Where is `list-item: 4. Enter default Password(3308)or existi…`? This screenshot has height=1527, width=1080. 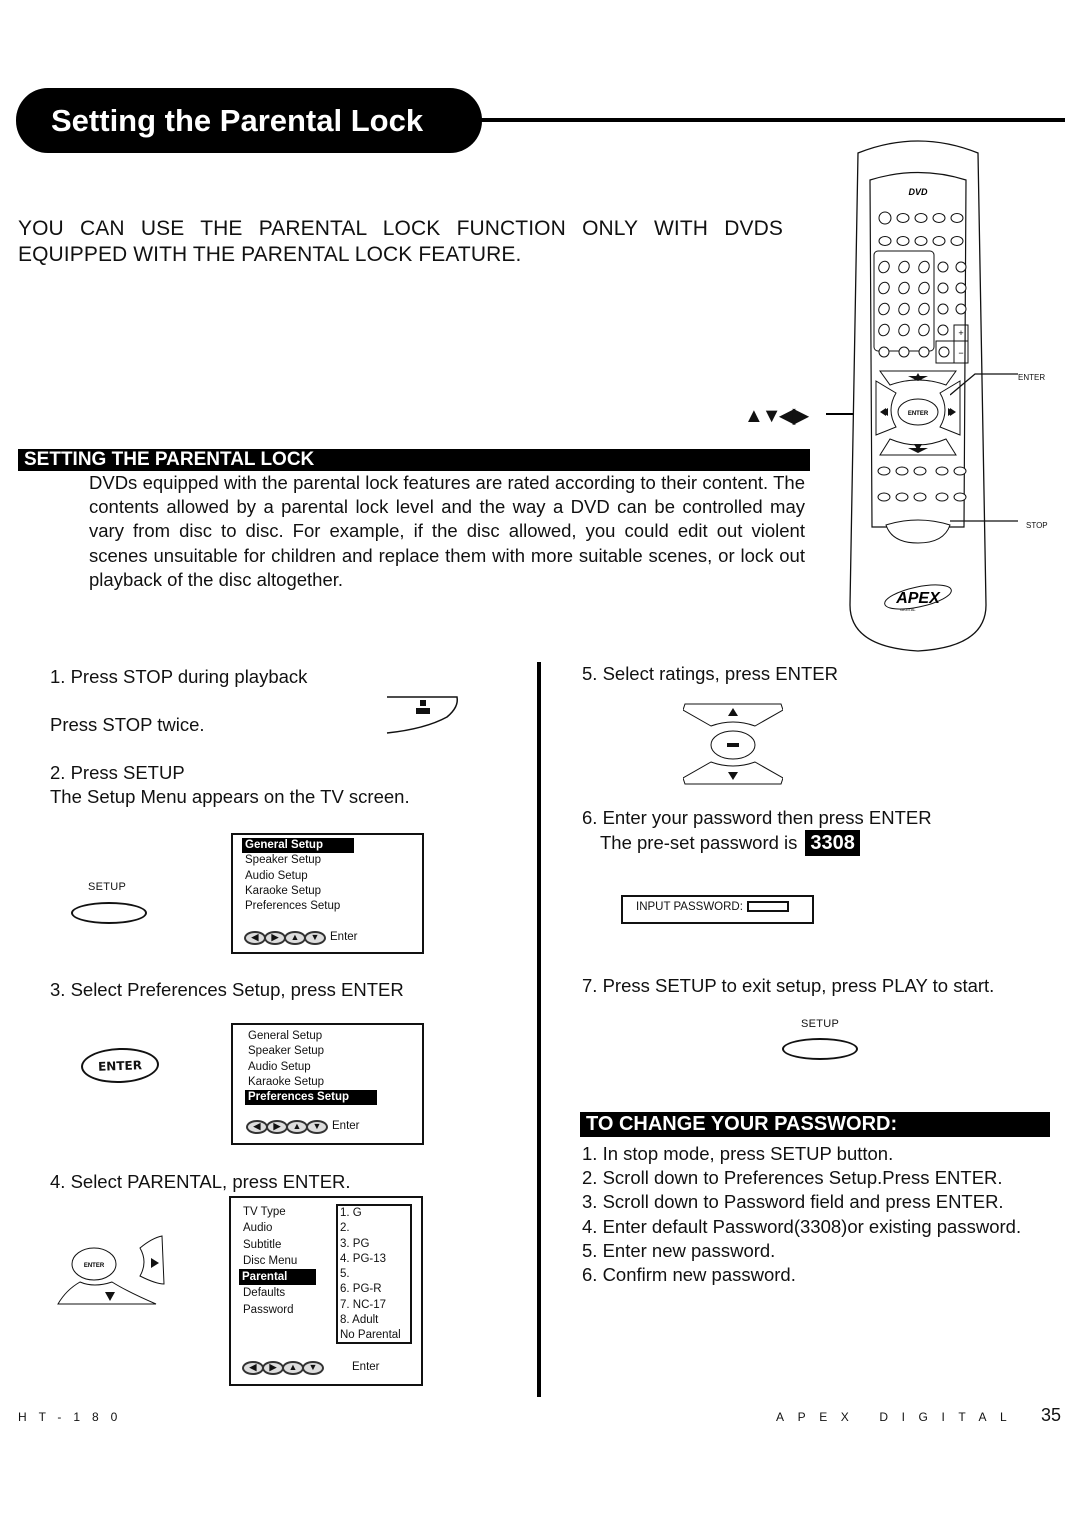 list-item: 4. Enter default Password(3308)or existi… is located at coordinates (802, 1226).